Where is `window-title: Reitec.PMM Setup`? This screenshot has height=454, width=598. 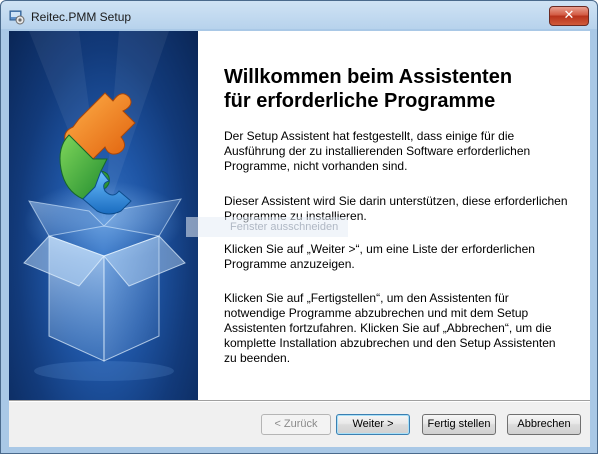 window-title: Reitec.PMM Setup is located at coordinates (81, 17).